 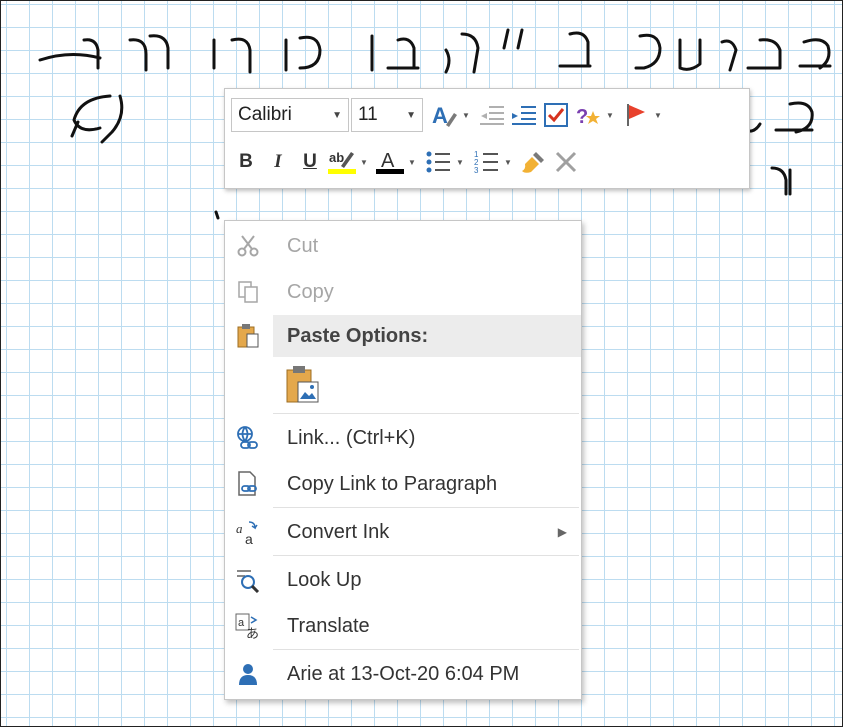 I want to click on paintbrush-icon, so click(x=533, y=162).